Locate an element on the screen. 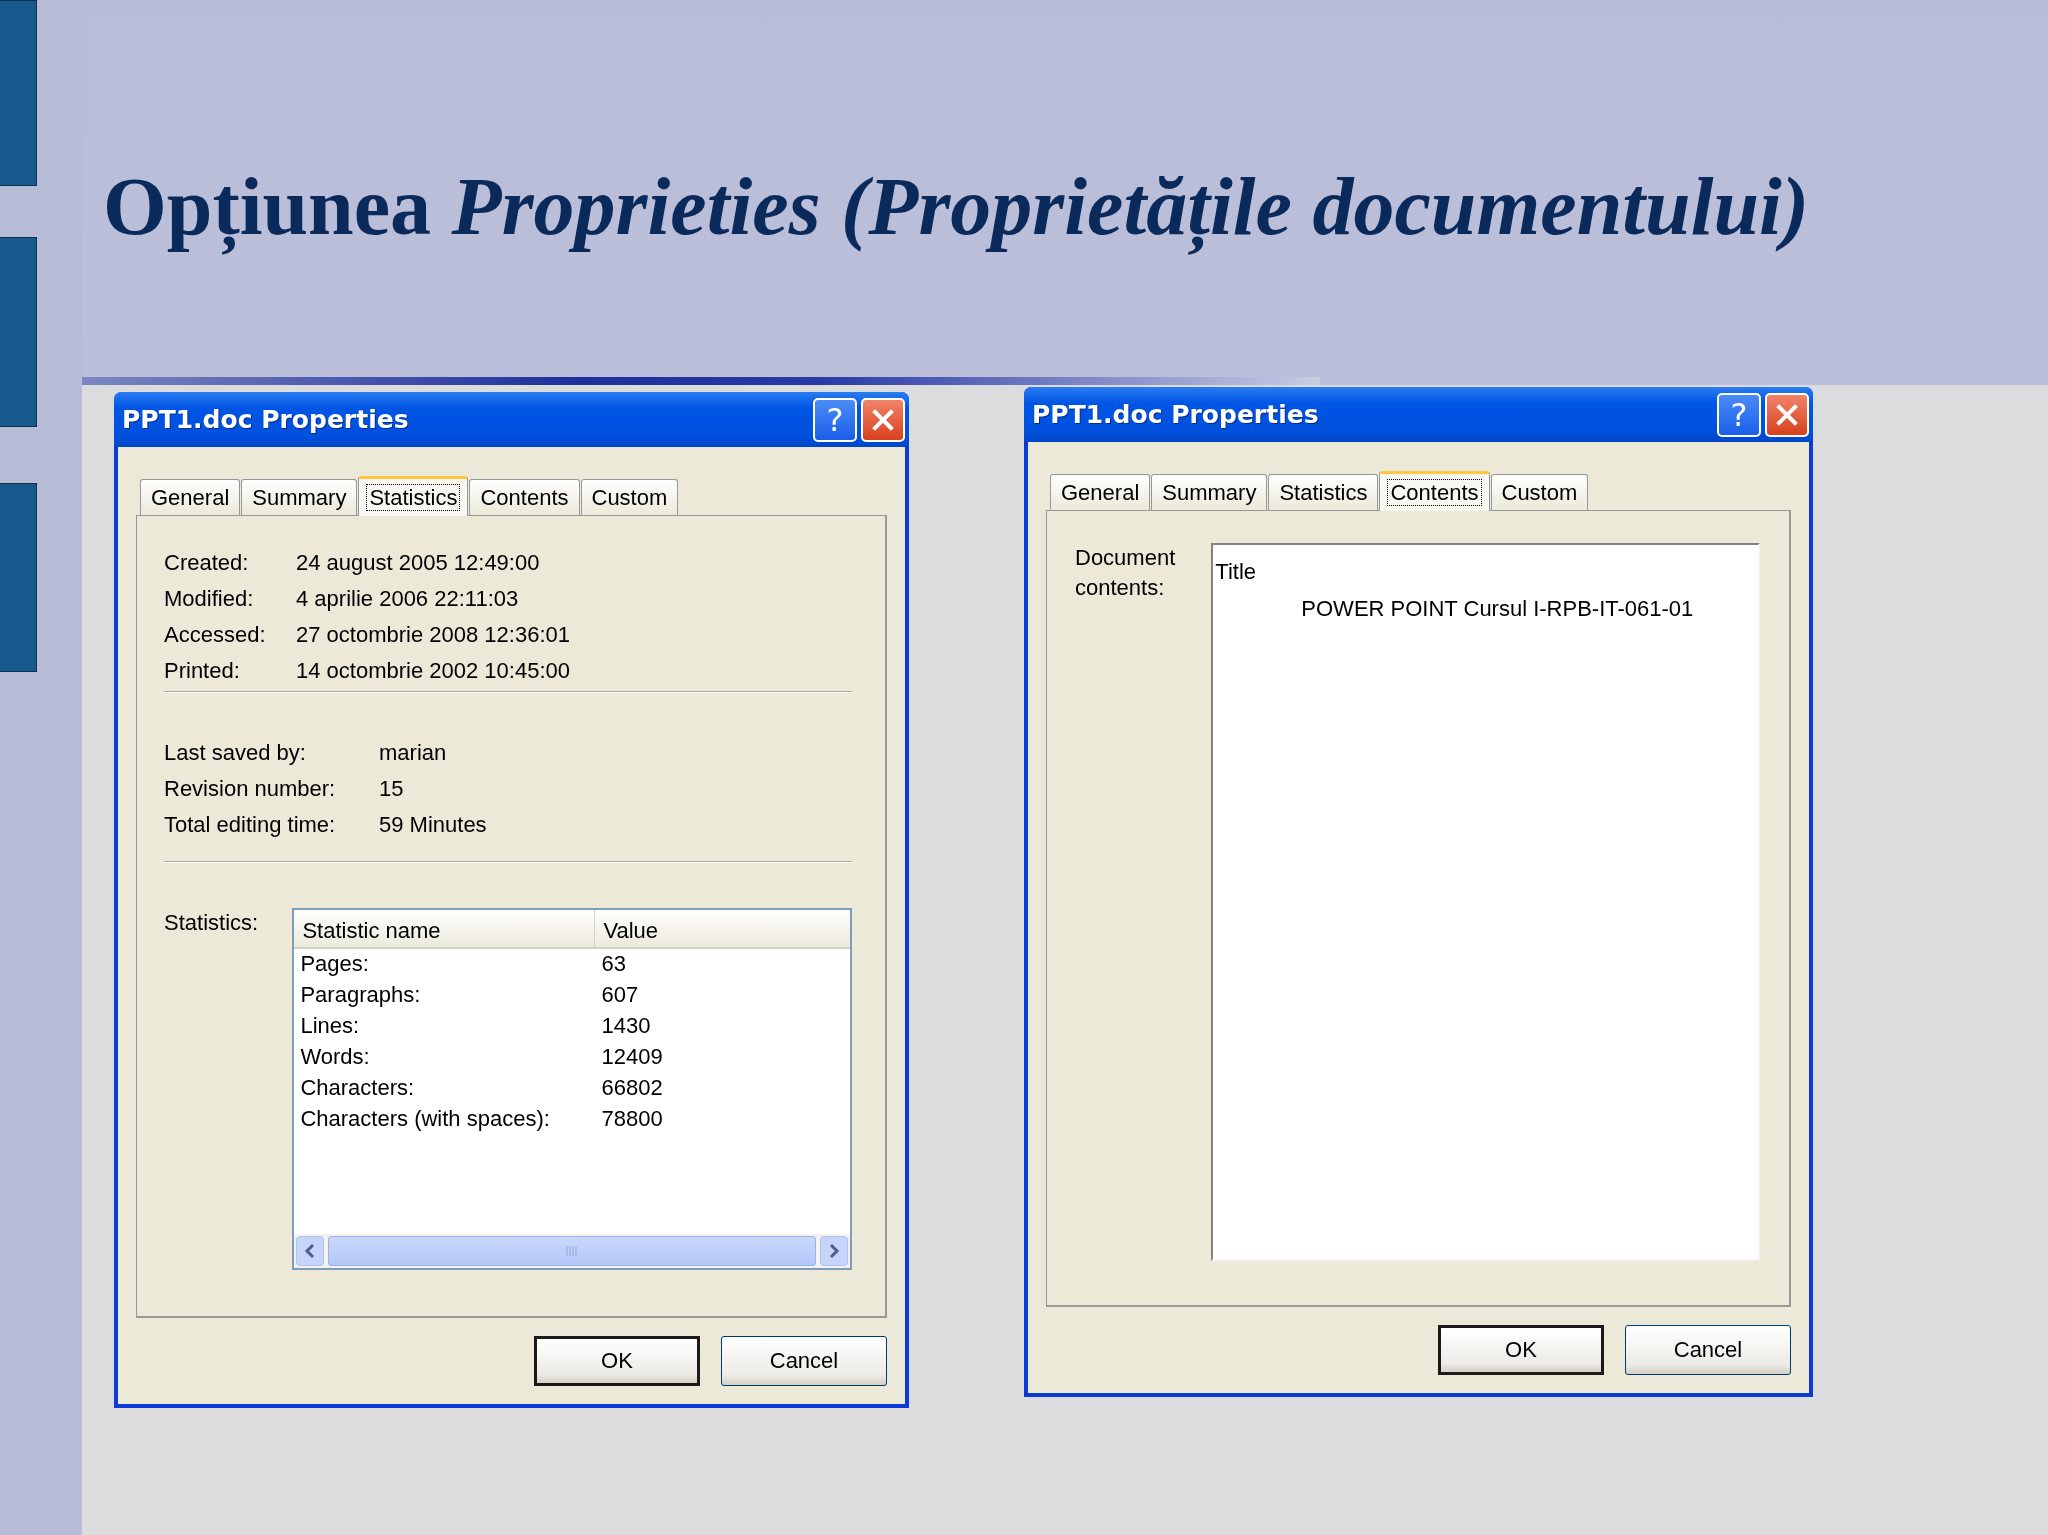 This screenshot has height=1535, width=2048. field-label: Modified: is located at coordinates (209, 599).